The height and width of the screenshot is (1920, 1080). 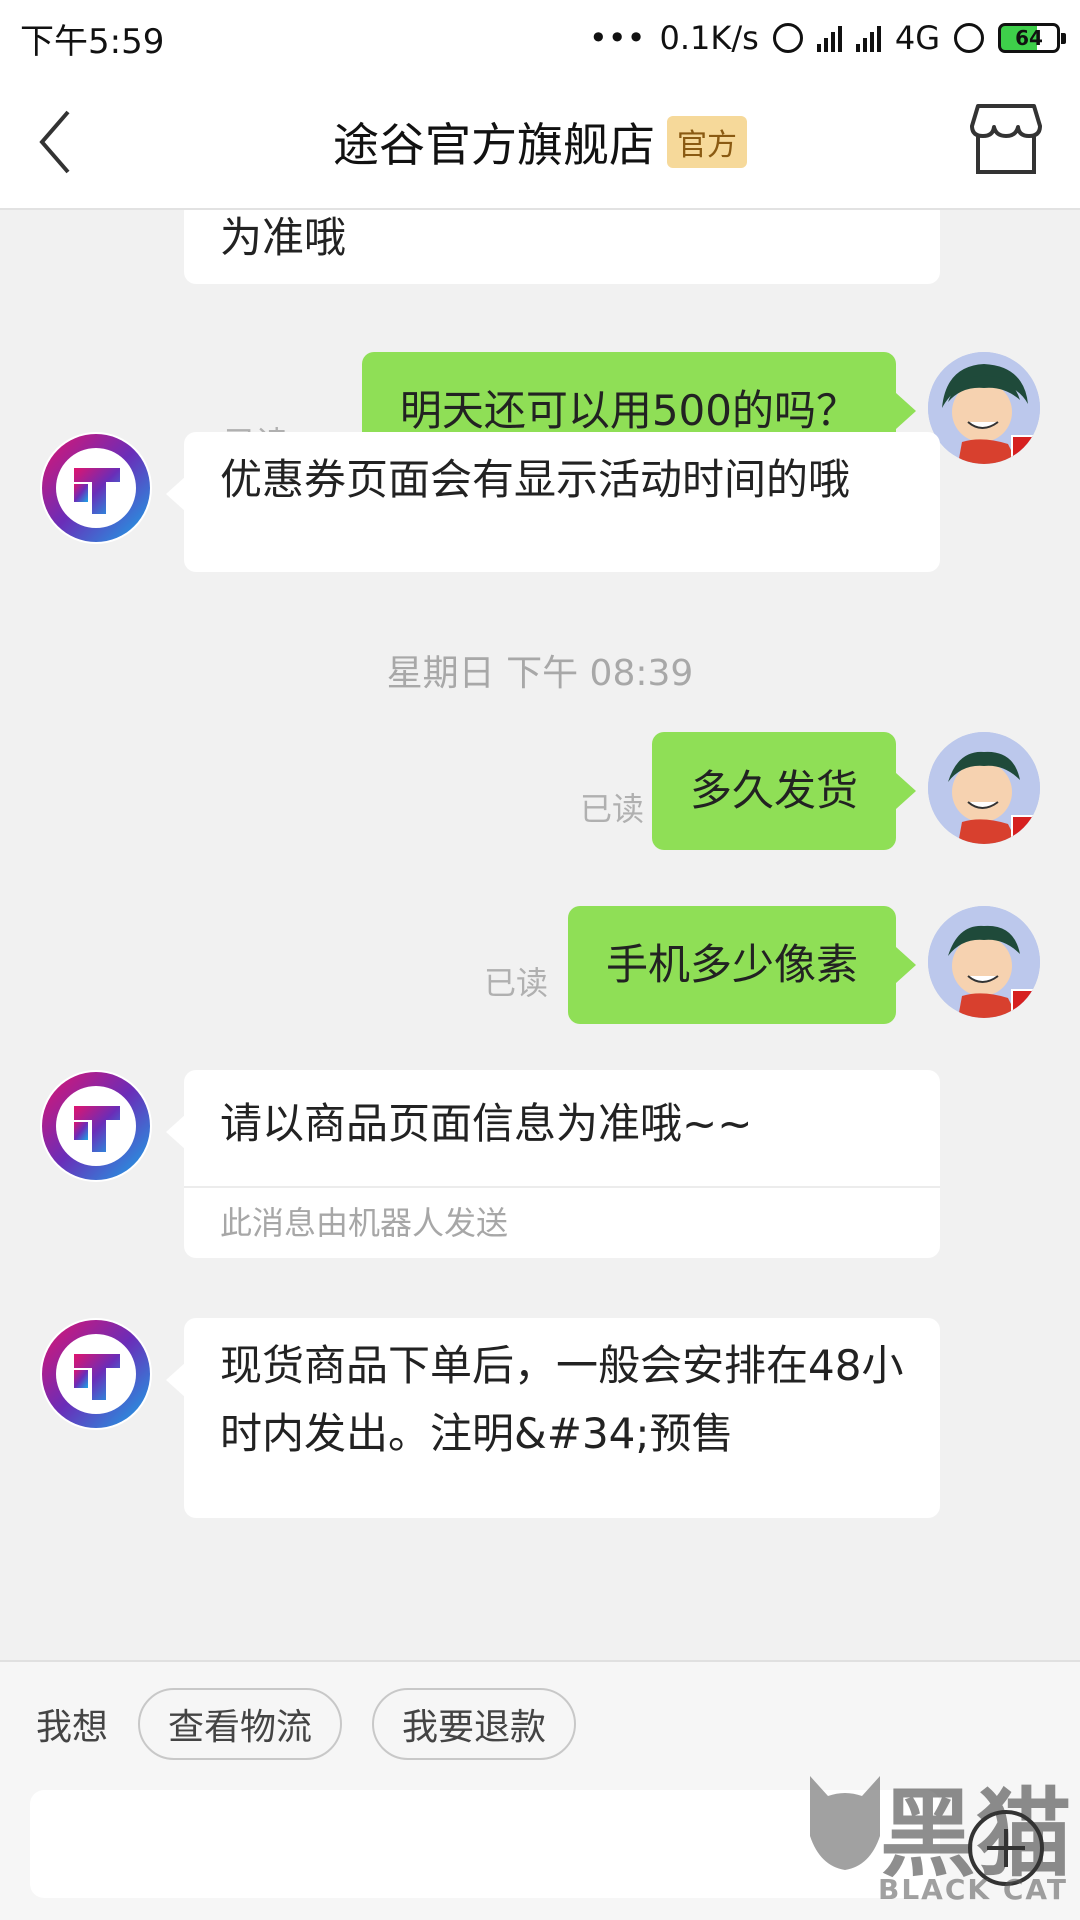 I want to click on message-input, so click(x=485, y=1844).